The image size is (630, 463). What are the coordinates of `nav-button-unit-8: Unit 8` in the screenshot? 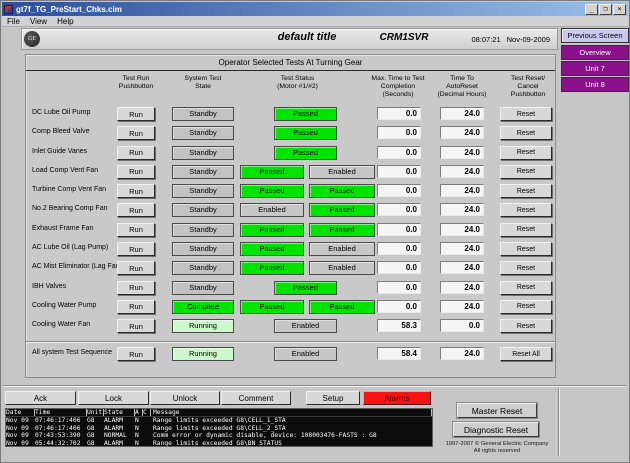 It's located at (595, 84).